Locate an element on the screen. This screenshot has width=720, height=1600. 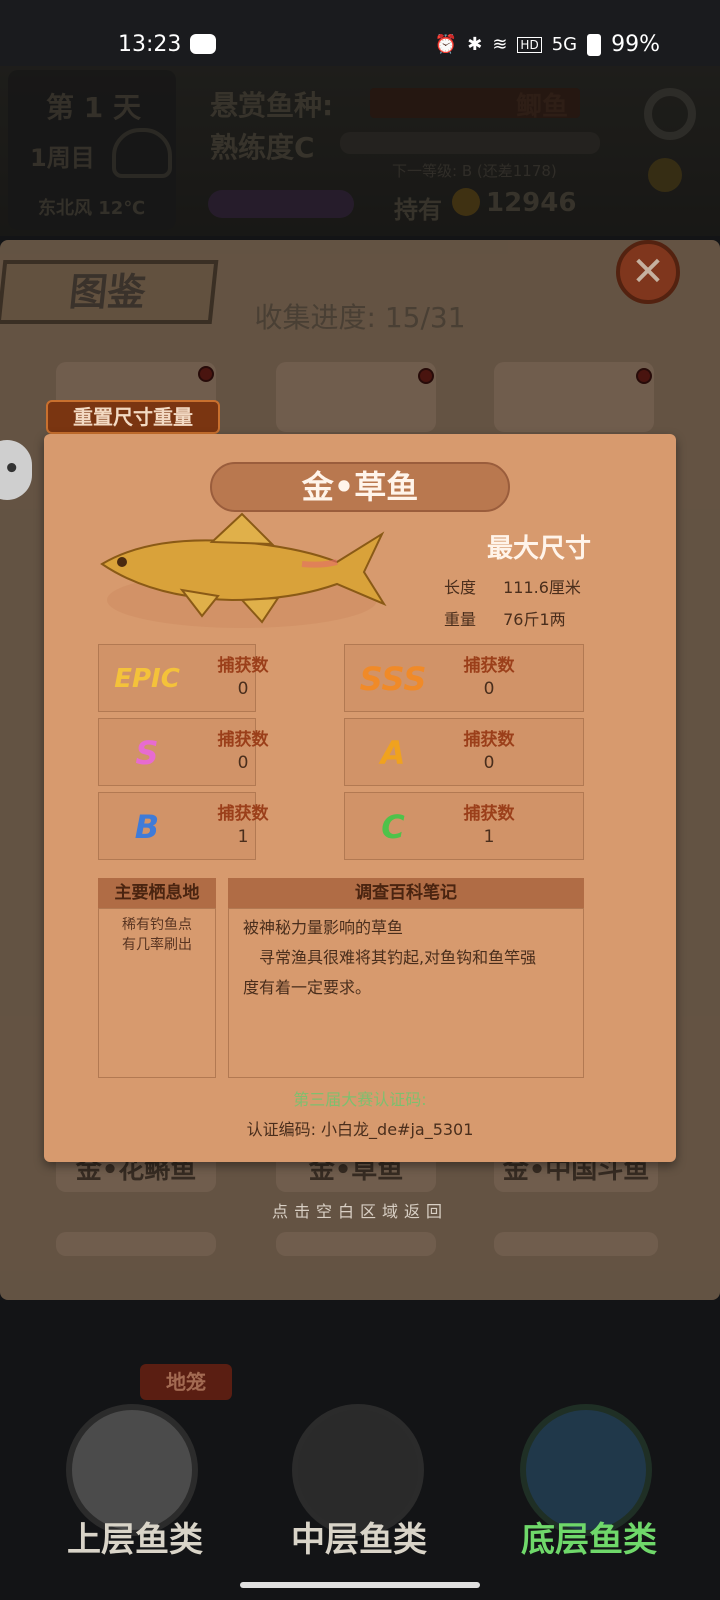
hd-icon: HD is located at coordinates (529, 44).